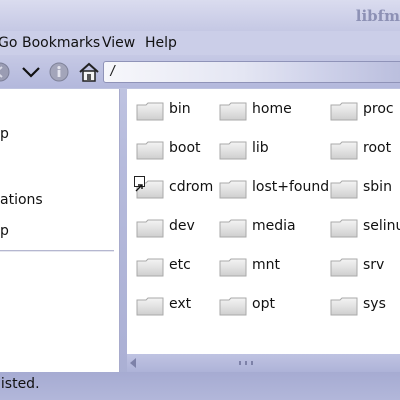 The height and width of the screenshot is (400, 400). Describe the element at coordinates (118, 43) in the screenshot. I see `menu-view: View` at that location.